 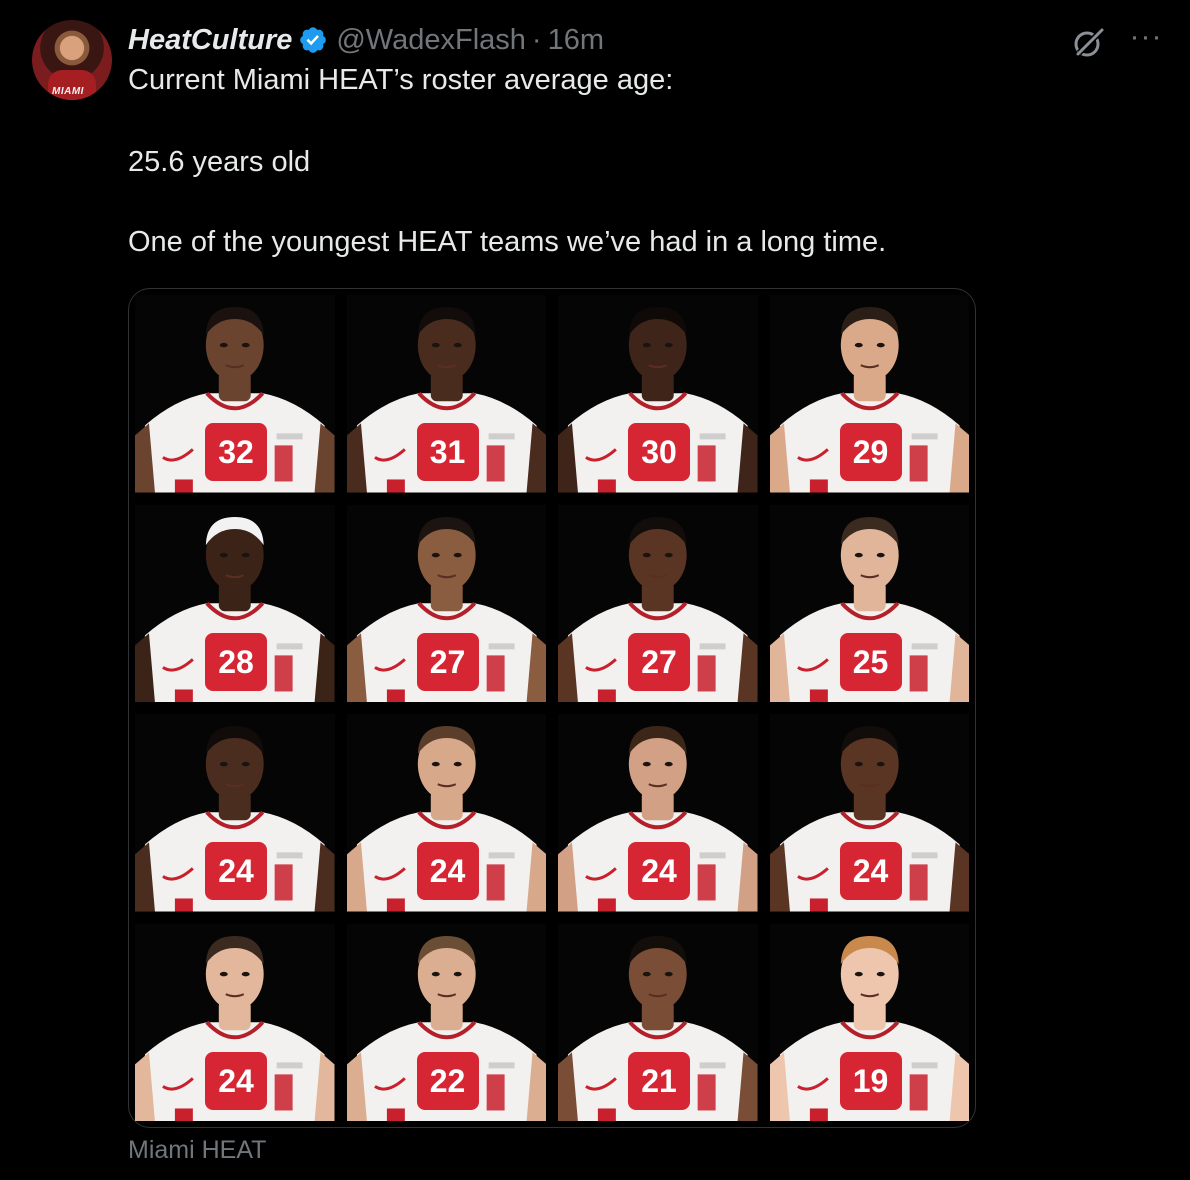 I want to click on player-age-badge: 32, so click(x=236, y=452).